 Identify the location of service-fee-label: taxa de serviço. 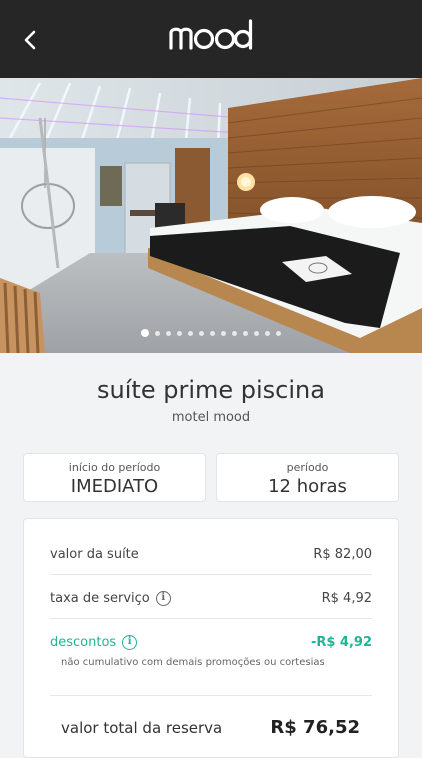
(100, 598).